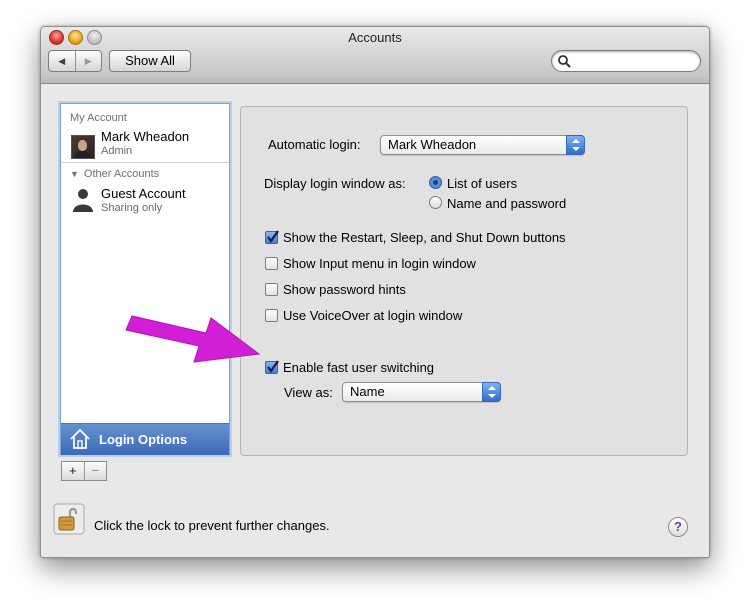 The height and width of the screenshot is (611, 748). Describe the element at coordinates (435, 182) in the screenshot. I see `list-of-users-radio` at that location.